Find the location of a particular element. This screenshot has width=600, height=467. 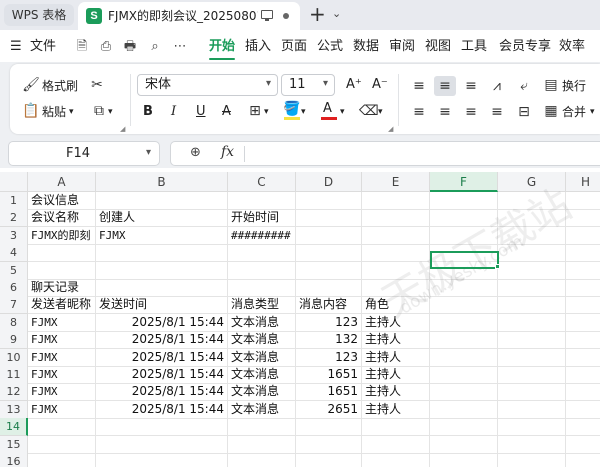

app-tab: WPS 表格 is located at coordinates (39, 15).